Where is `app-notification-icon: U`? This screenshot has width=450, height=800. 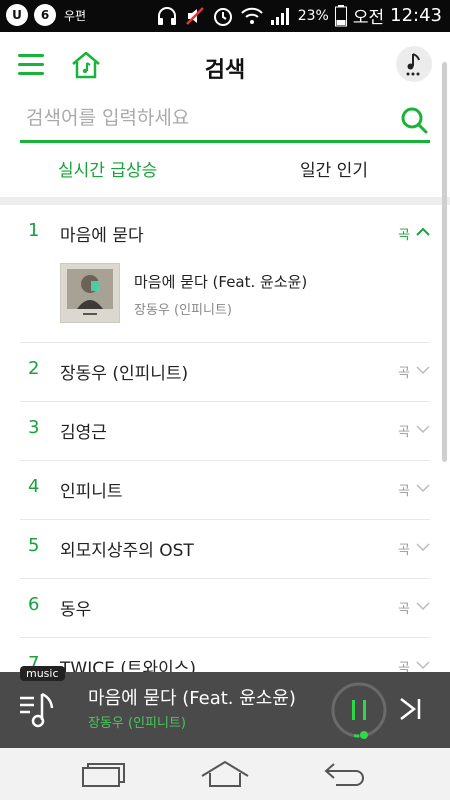
app-notification-icon: U is located at coordinates (17, 15).